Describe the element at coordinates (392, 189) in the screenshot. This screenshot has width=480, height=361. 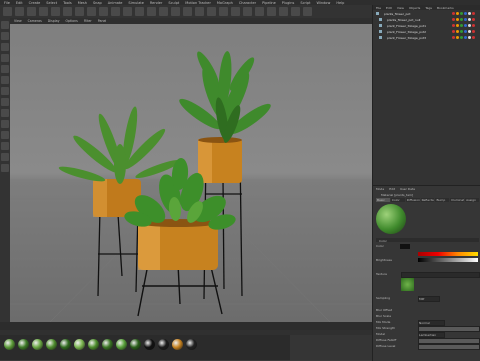
I see `attribute-tab: Edit` at that location.